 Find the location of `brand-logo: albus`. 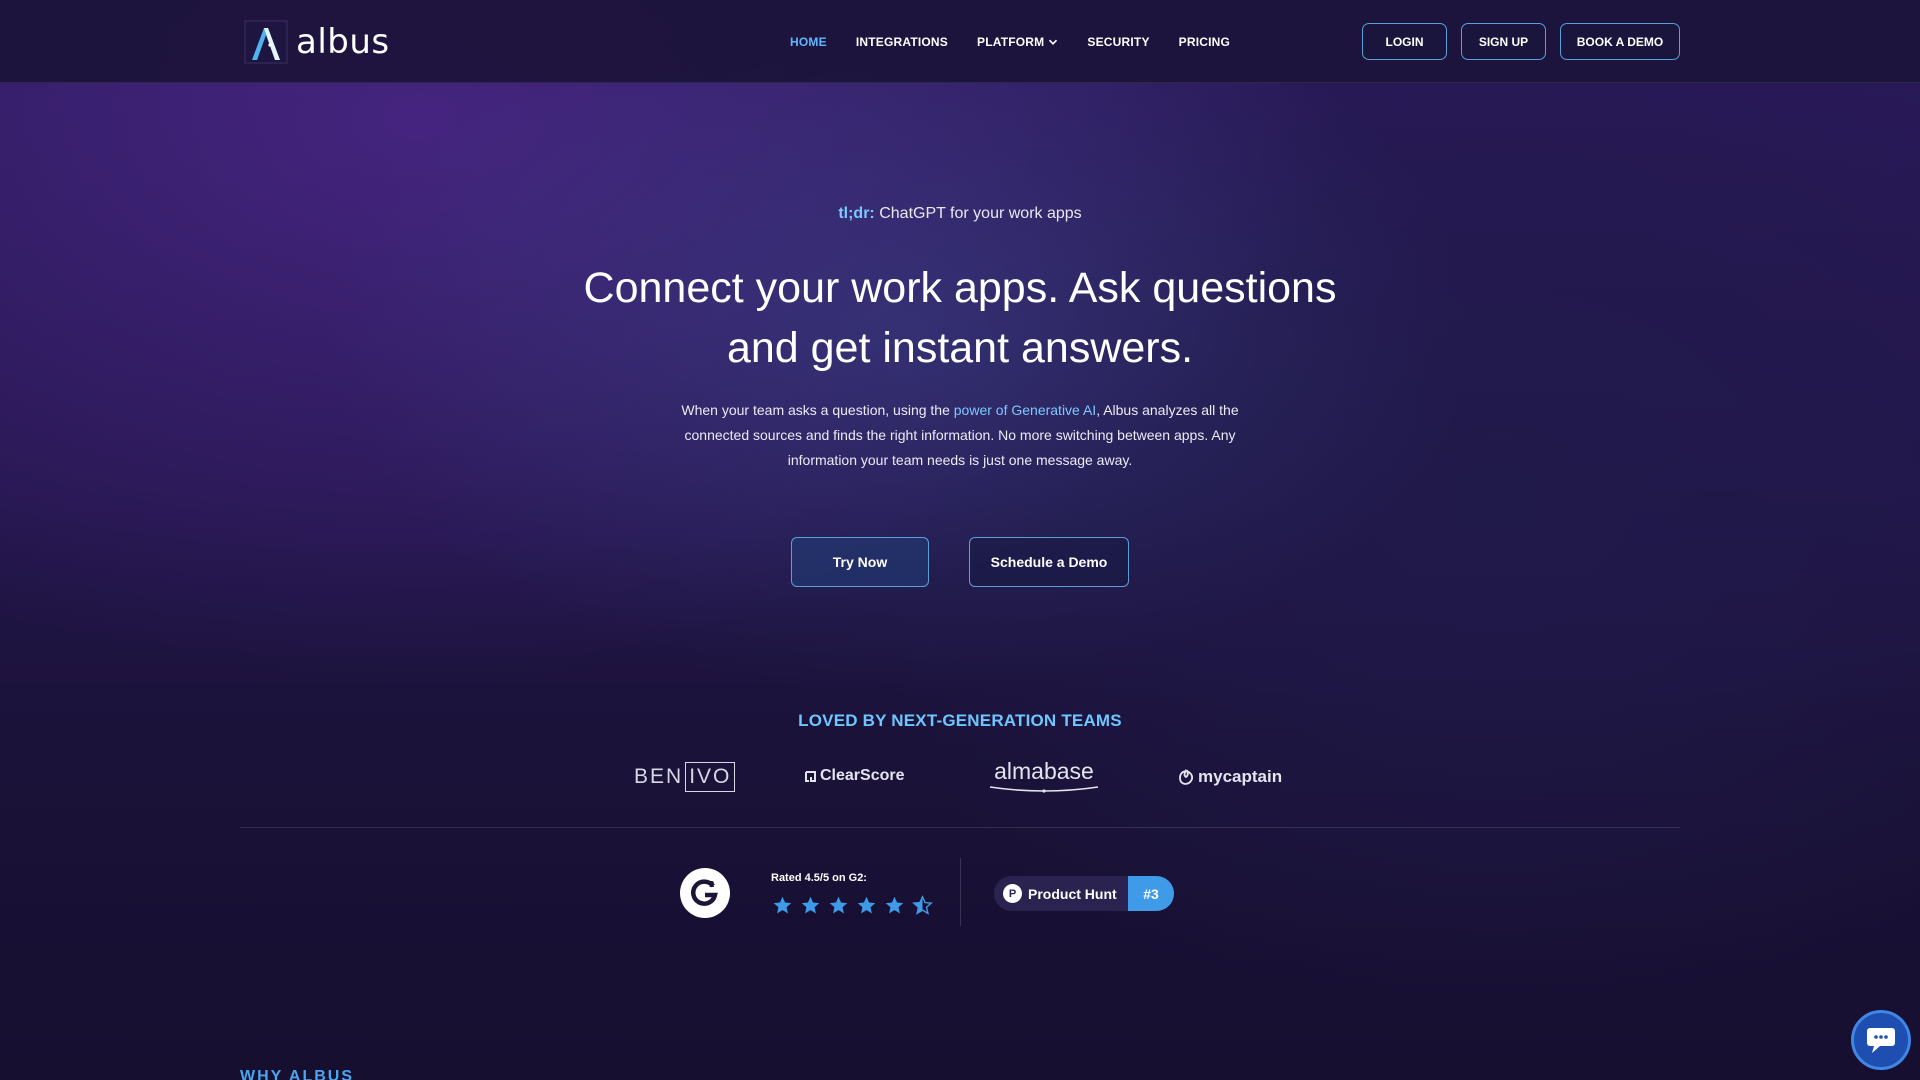

brand-logo: albus is located at coordinates (317, 42).